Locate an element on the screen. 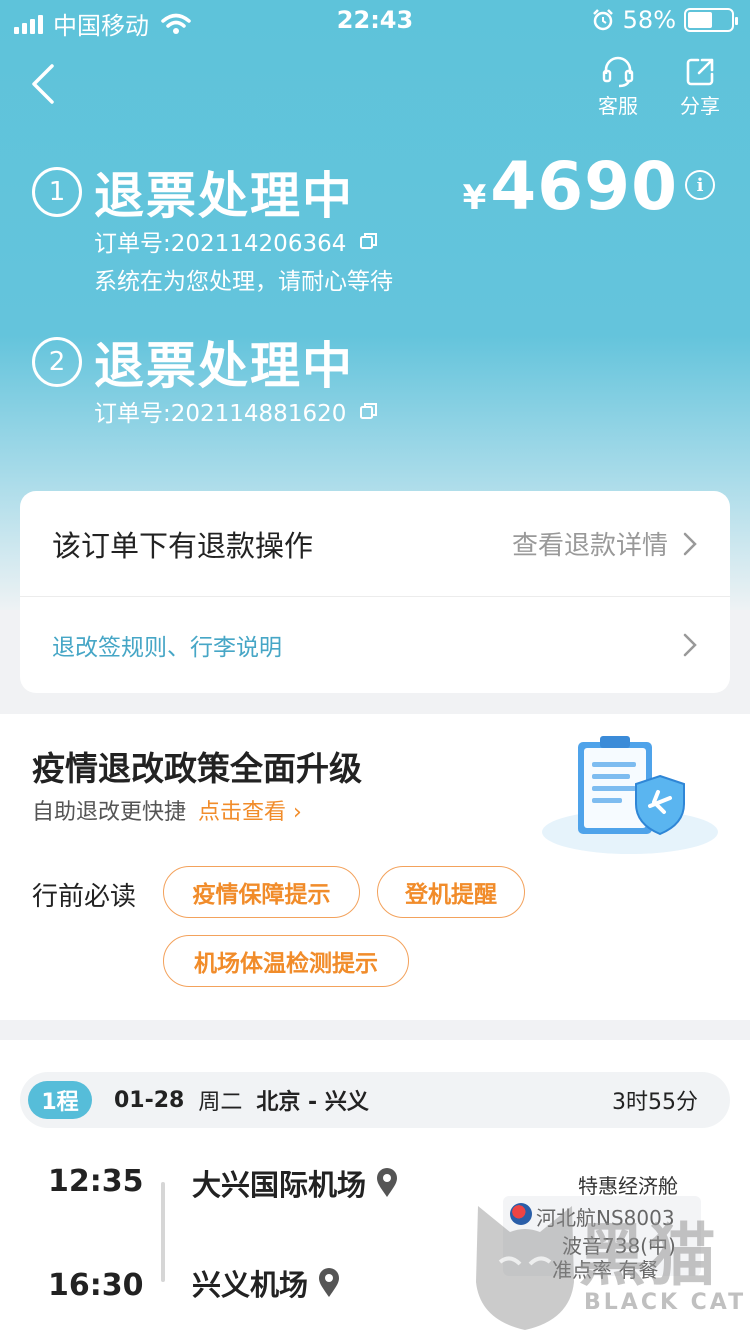 The height and width of the screenshot is (1334, 750). info-icon: i is located at coordinates (700, 185).